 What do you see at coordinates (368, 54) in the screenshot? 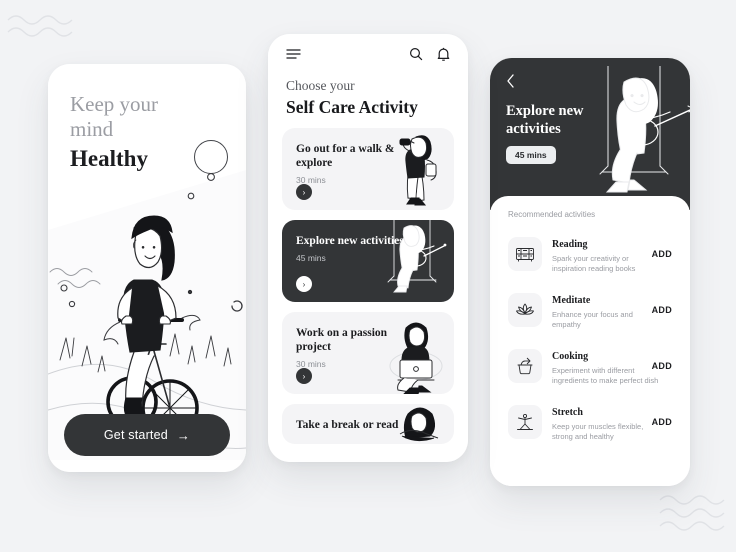
I see `top-app-bar` at bounding box center [368, 54].